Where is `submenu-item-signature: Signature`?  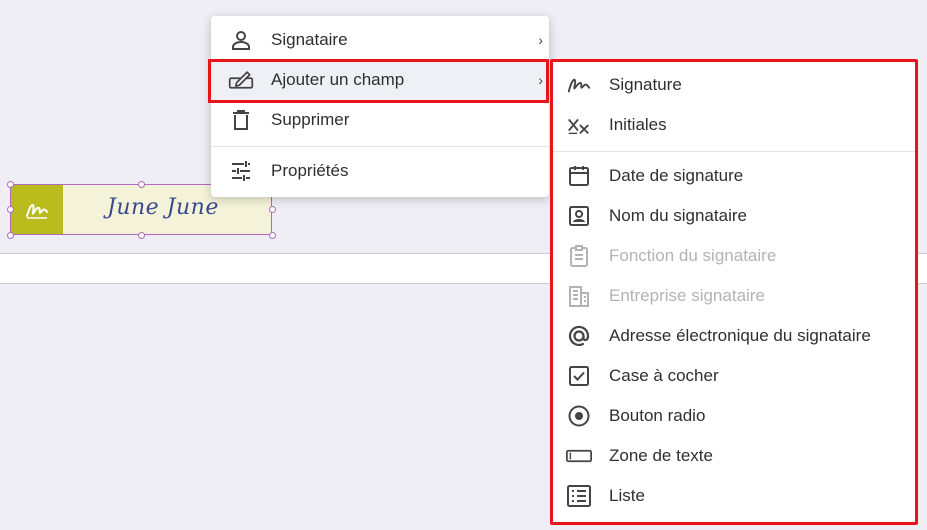
submenu-item-signature: Signature is located at coordinates (734, 85).